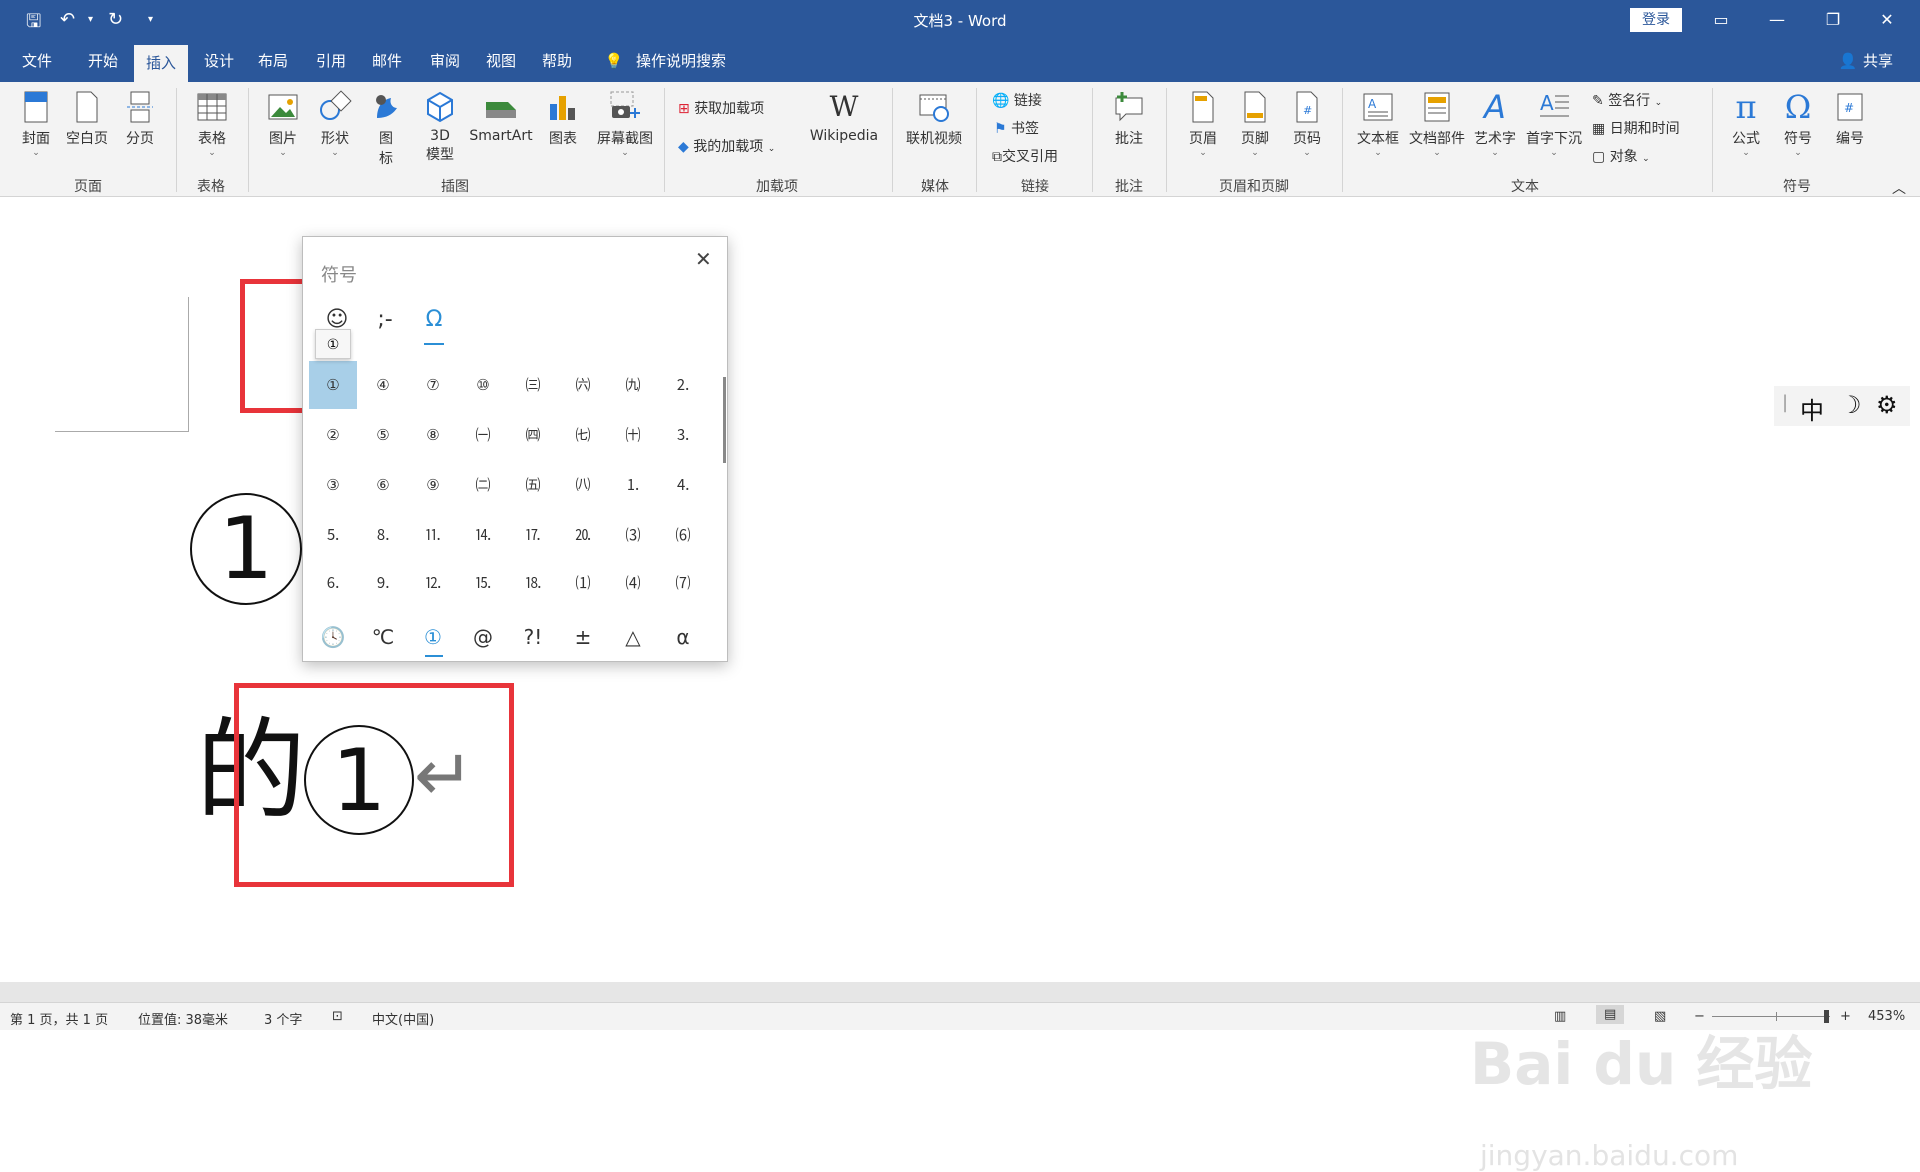 The width and height of the screenshot is (1920, 1172). Describe the element at coordinates (633, 583) in the screenshot. I see `symbol-cell: ⑷` at that location.